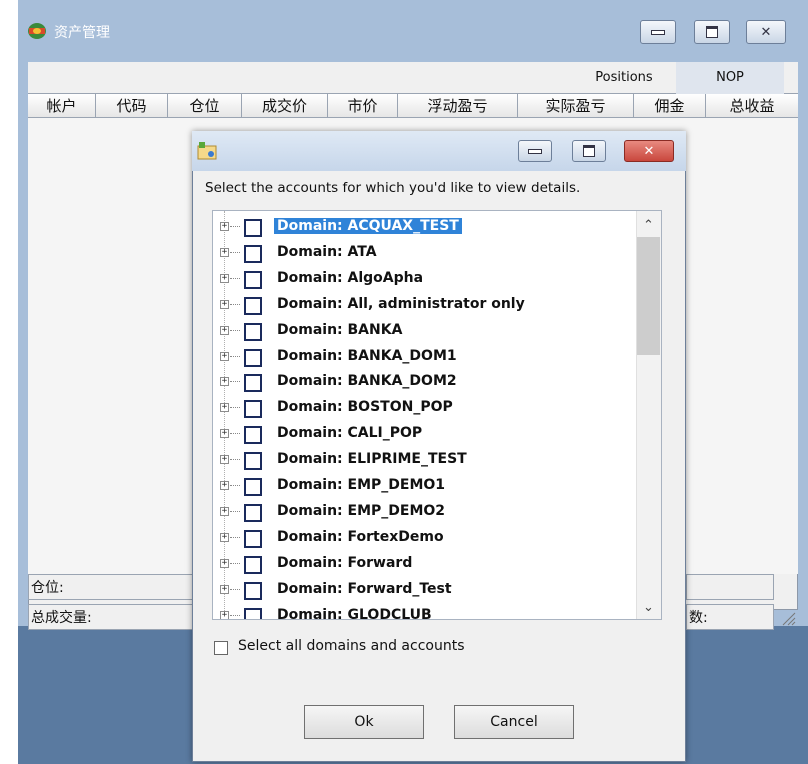 The height and width of the screenshot is (764, 808). What do you see at coordinates (367, 356) in the screenshot?
I see `domain-label: Domain: BANKA_DOM1` at bounding box center [367, 356].